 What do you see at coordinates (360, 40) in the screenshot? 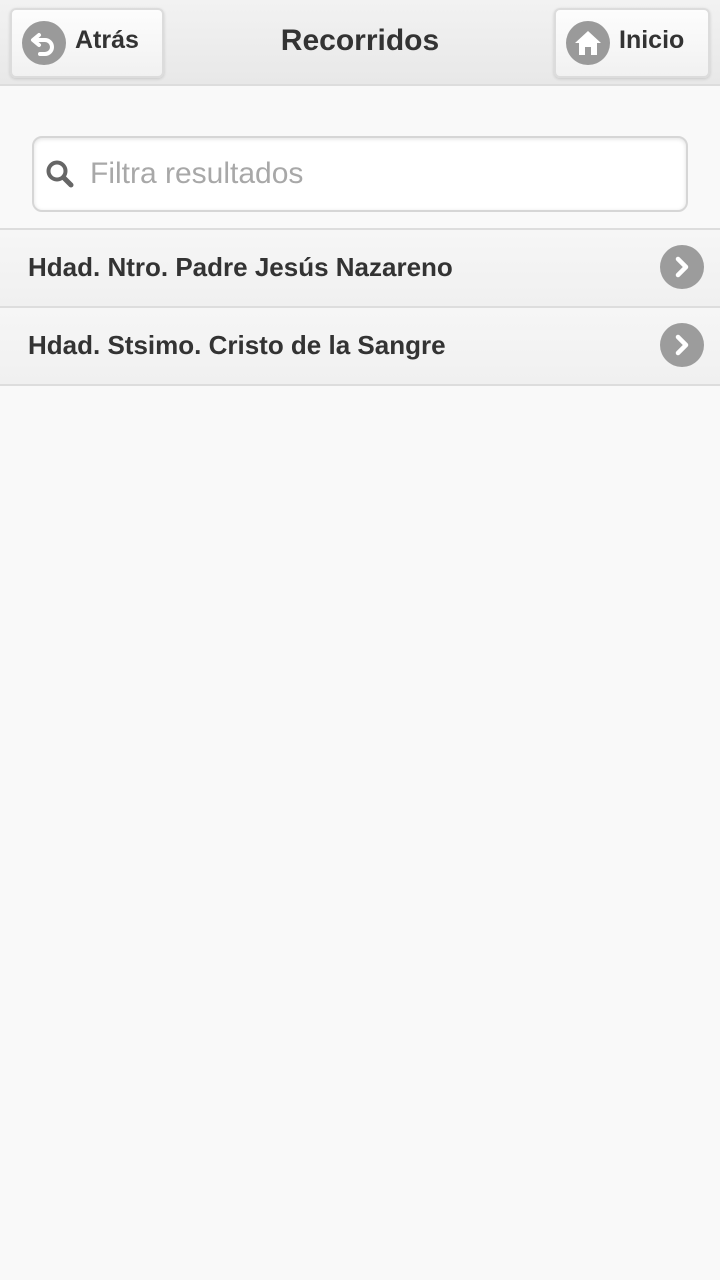
I see `page-title: Recorridos` at bounding box center [360, 40].